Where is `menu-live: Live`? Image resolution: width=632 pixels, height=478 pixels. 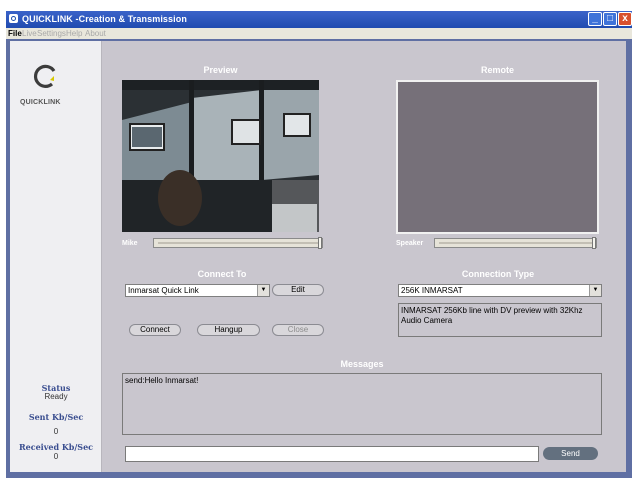
menu-live: Live is located at coordinates (29, 33).